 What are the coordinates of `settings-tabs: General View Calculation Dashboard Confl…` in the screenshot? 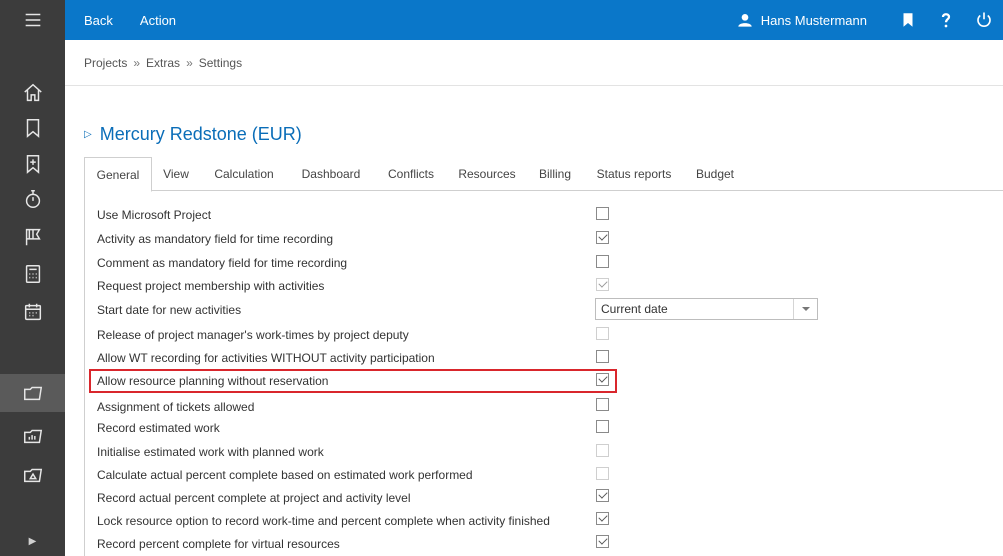 It's located at (543, 174).